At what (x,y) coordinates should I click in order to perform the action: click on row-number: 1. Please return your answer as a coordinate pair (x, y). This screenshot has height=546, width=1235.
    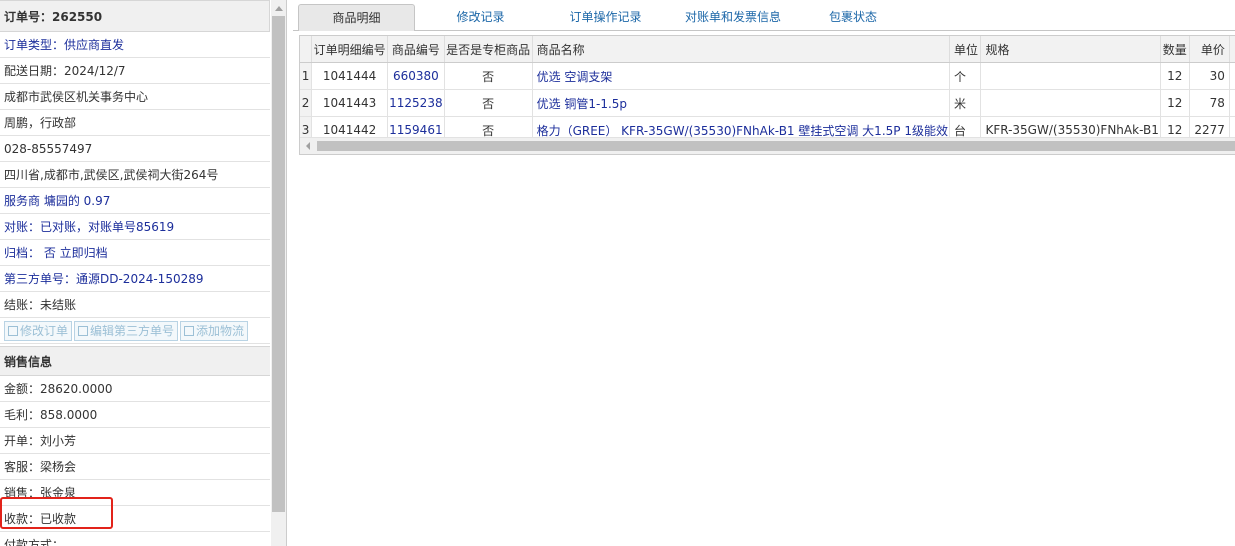
    Looking at the image, I should click on (306, 76).